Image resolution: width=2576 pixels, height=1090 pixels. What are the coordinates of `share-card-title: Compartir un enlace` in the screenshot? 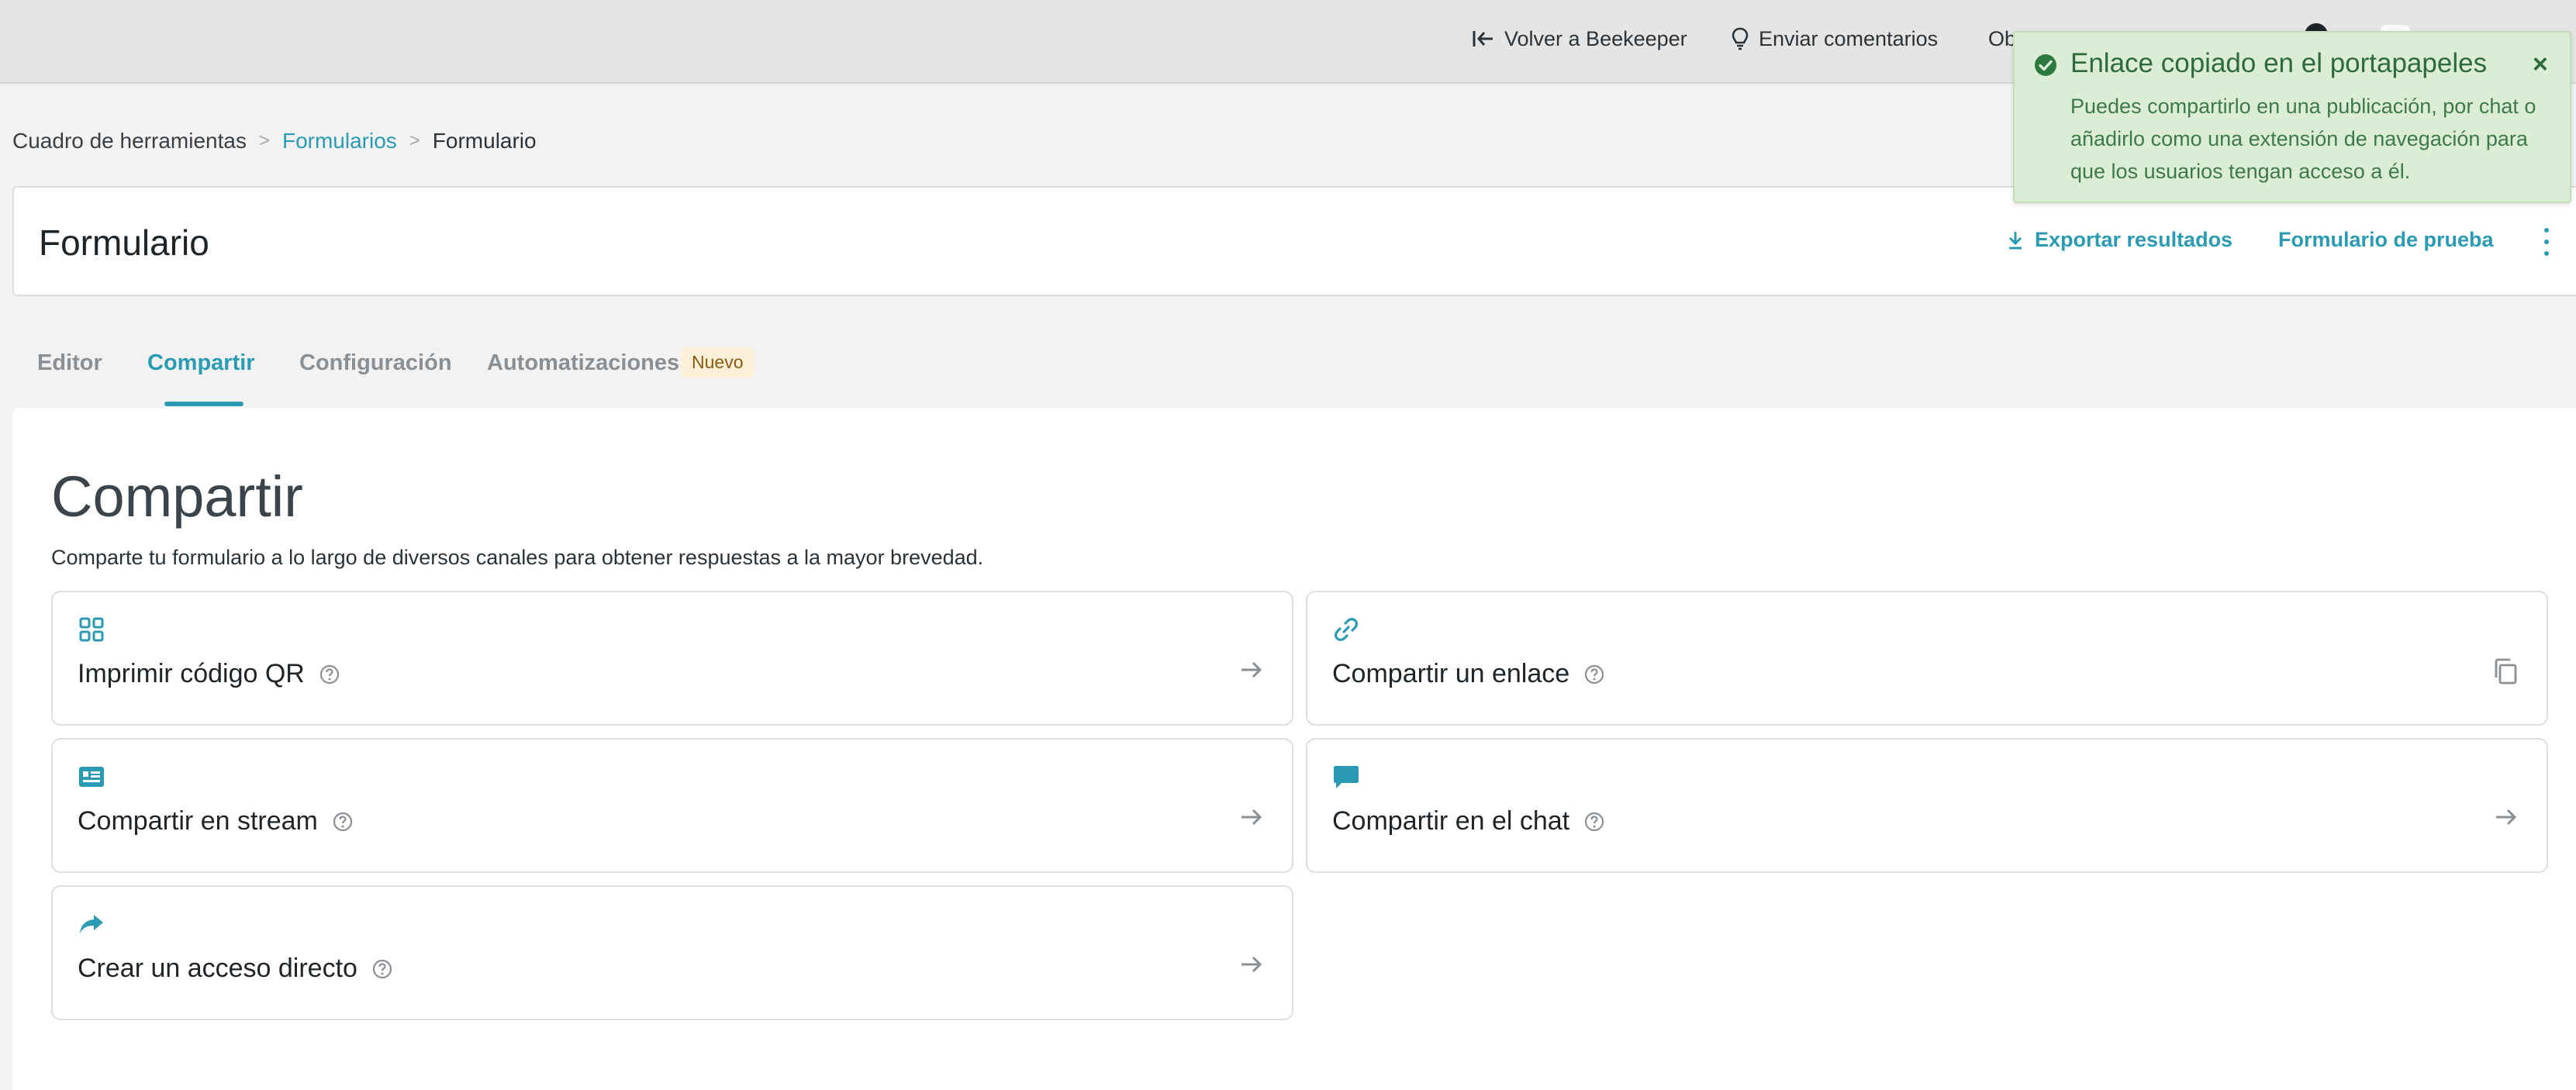 It's located at (1451, 673).